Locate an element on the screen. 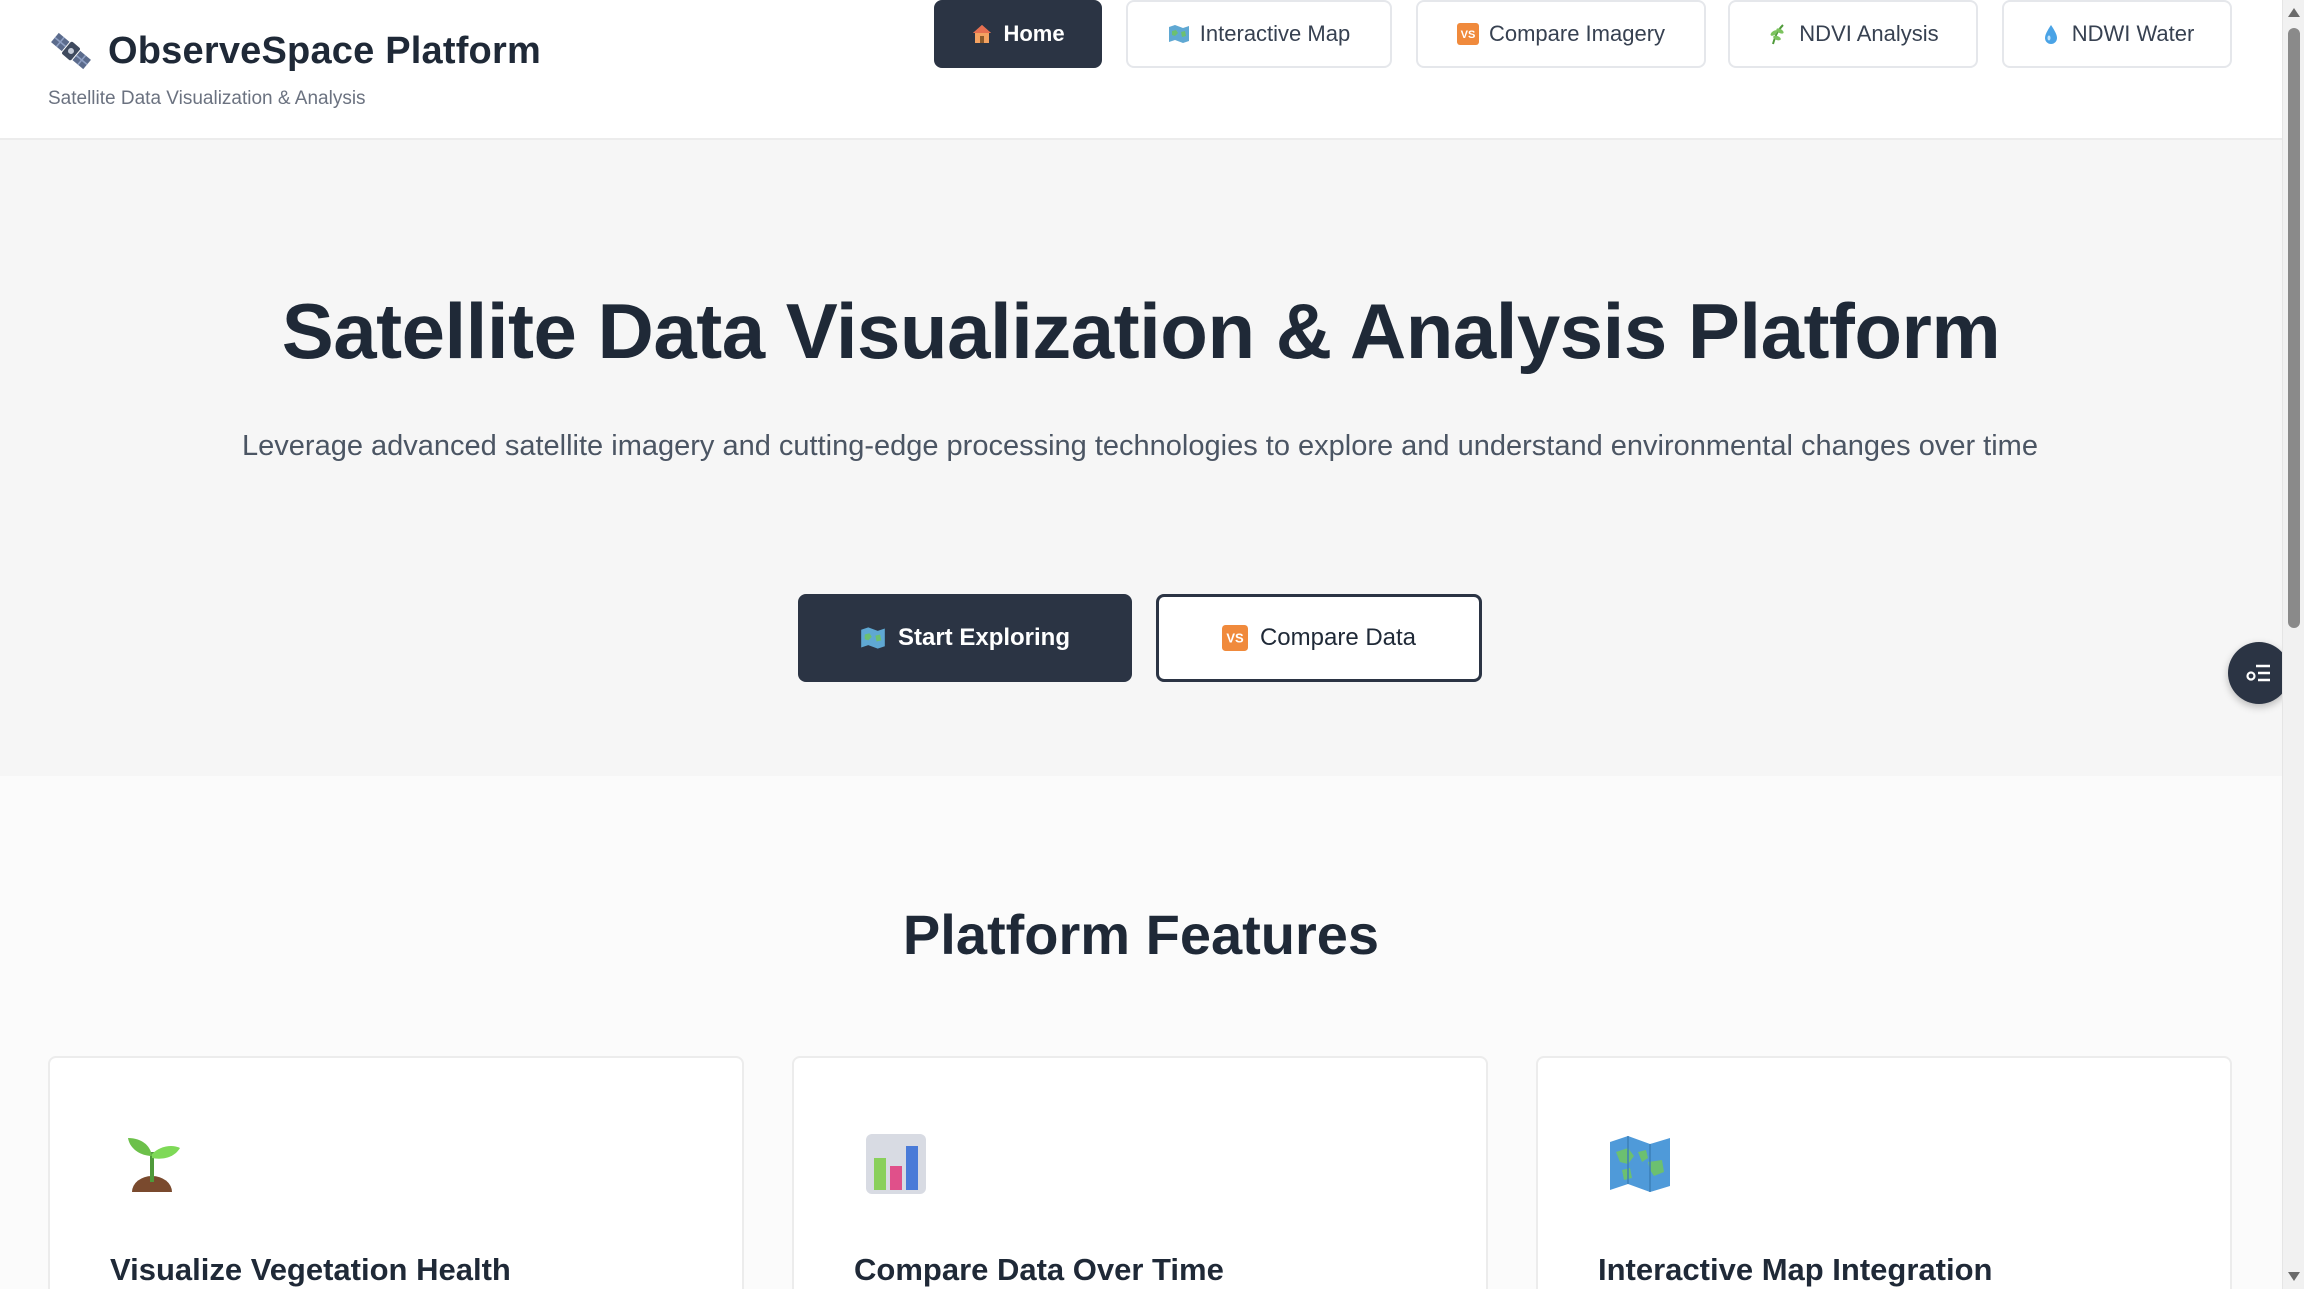  floating-menu-button is located at coordinates (2259, 673).